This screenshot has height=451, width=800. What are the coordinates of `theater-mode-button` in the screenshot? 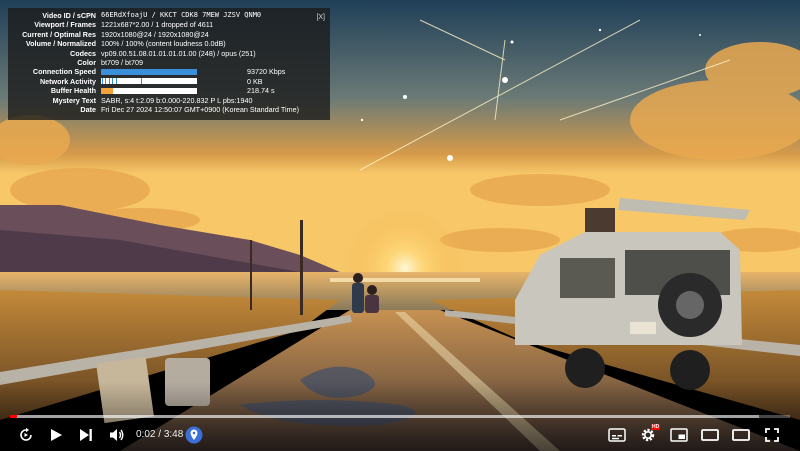 It's located at (710, 435).